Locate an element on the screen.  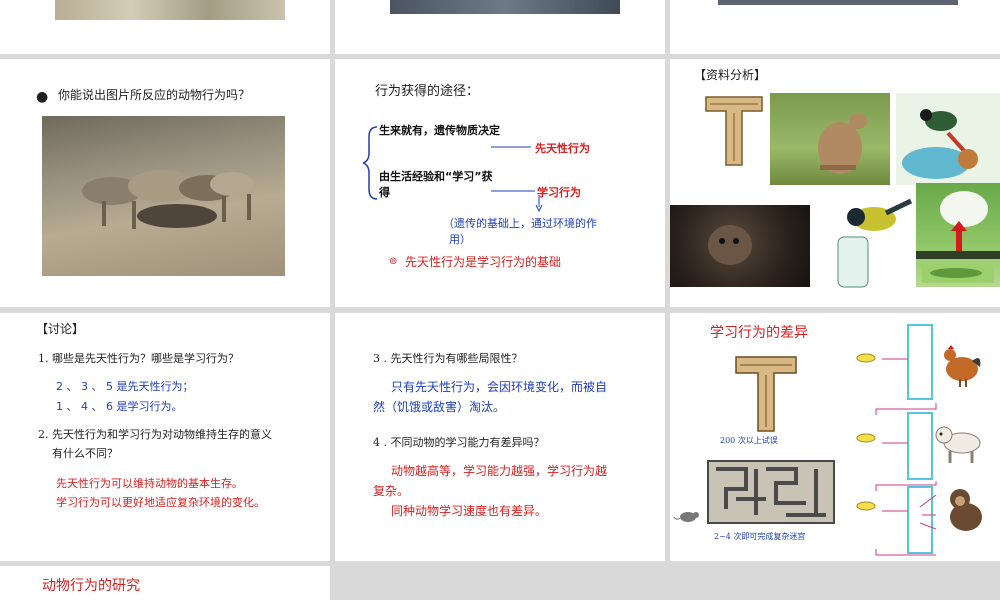
slide-learning-differences: 学习行为的差异 200 次以上试误 2~4 次即可完成复杂迷宫 is located at coordinates (835, 437).